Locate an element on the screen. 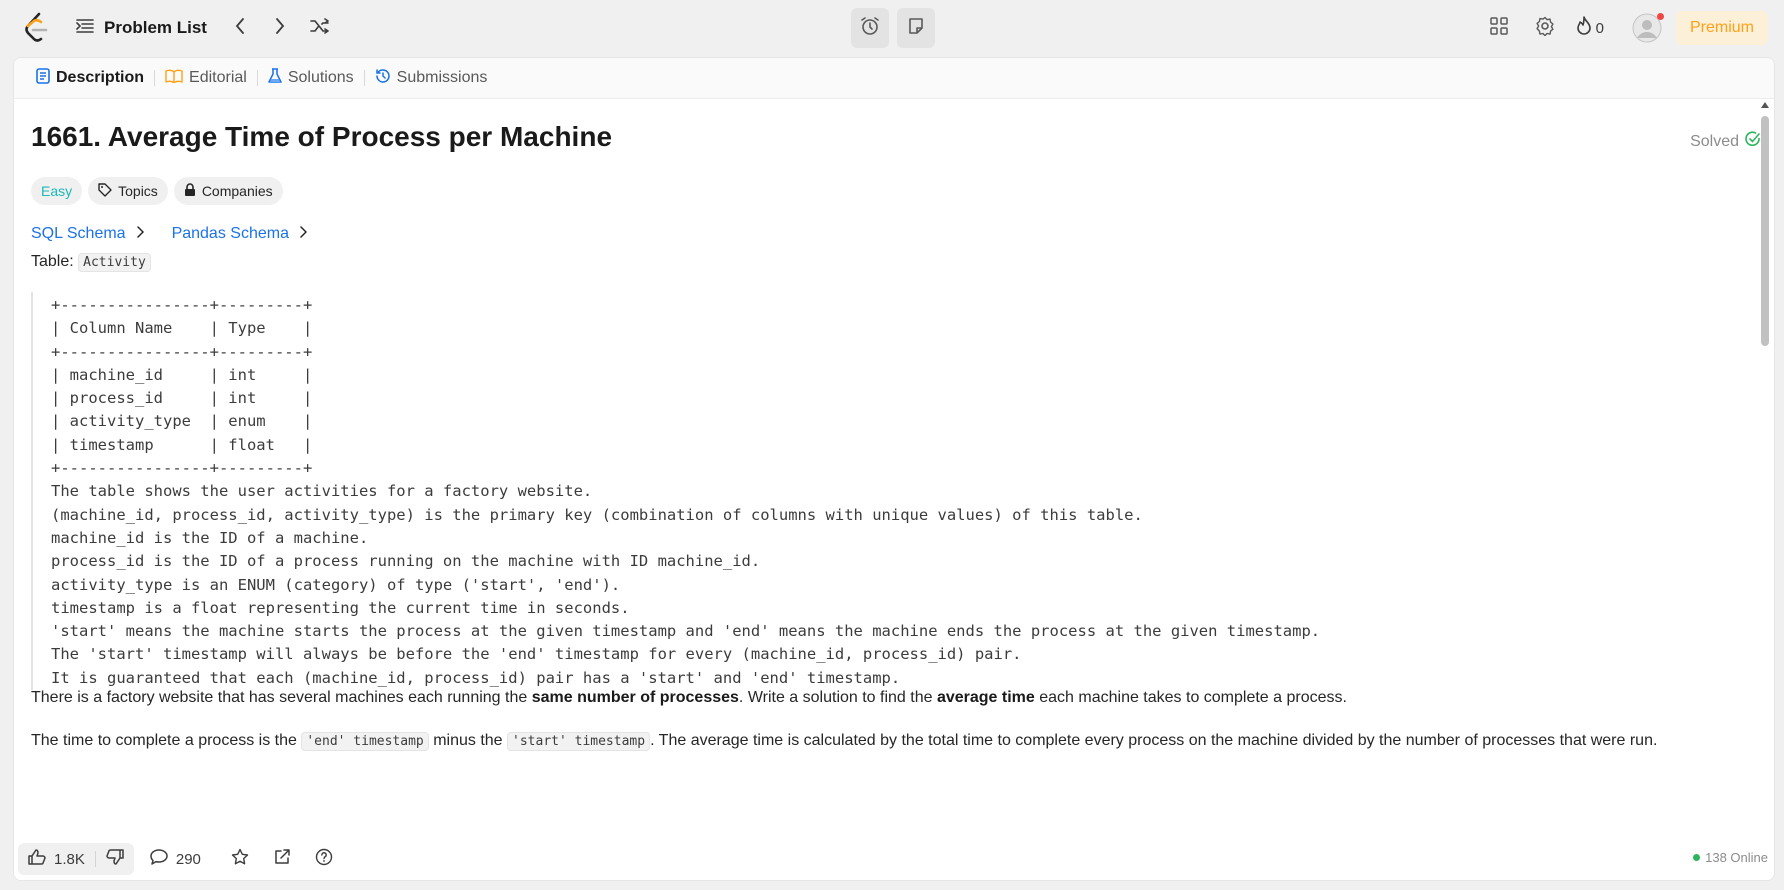 This screenshot has width=1784, height=890. topics-label: Topics is located at coordinates (138, 191).